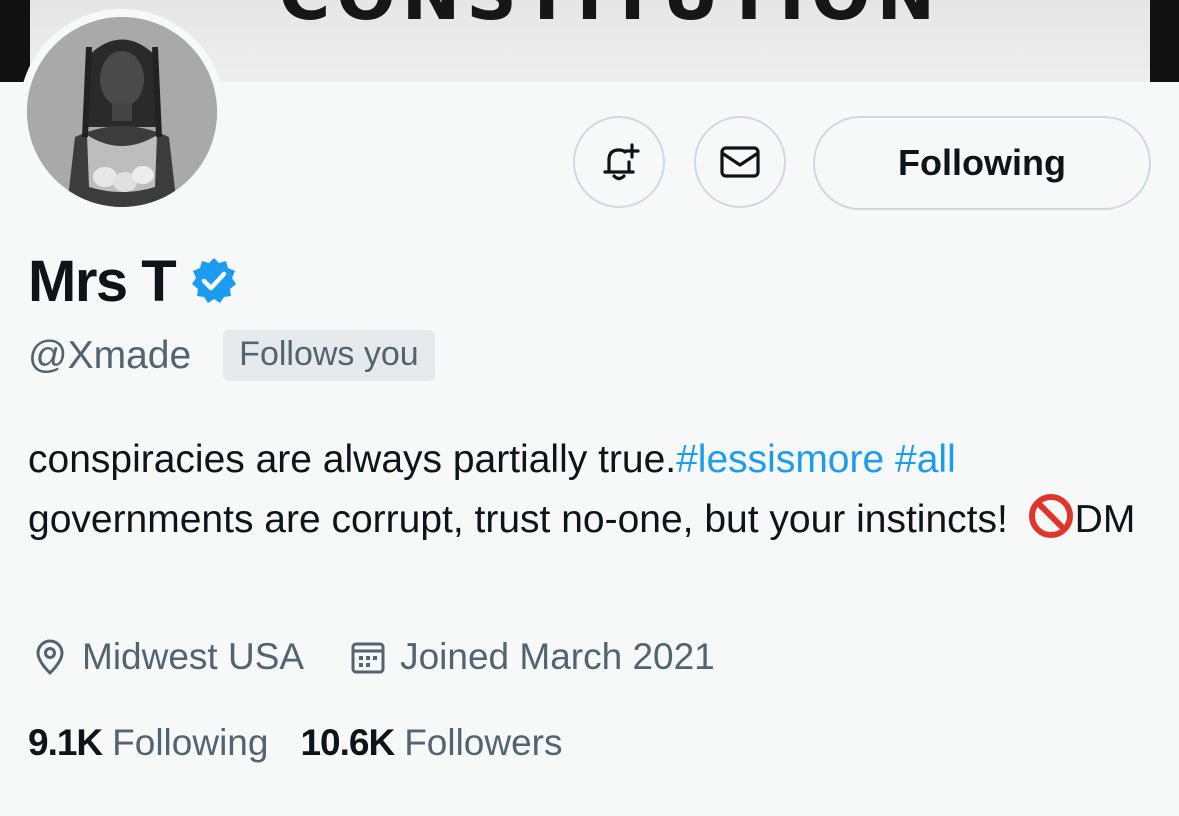 This screenshot has height=816, width=1179. Describe the element at coordinates (982, 163) in the screenshot. I see `following-button: Following` at that location.